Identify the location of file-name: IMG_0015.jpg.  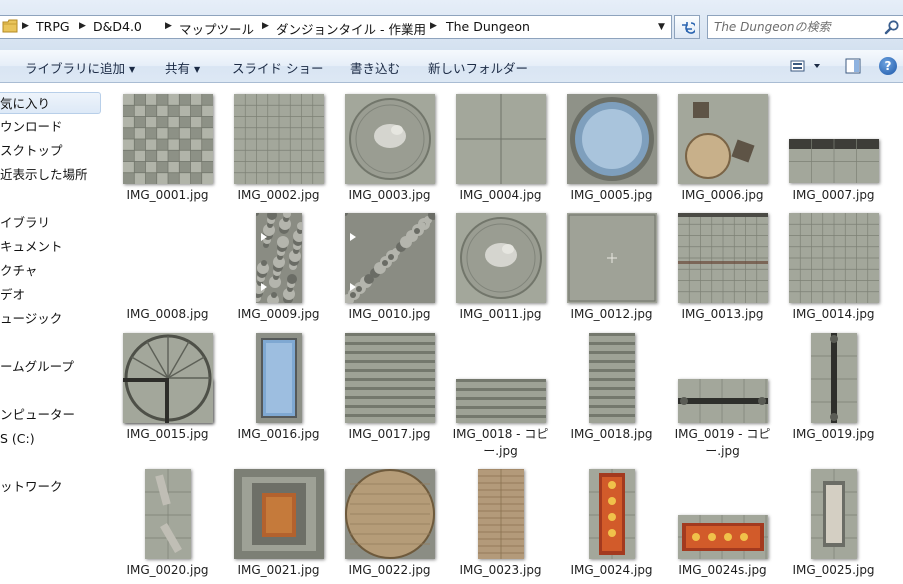
(167, 434).